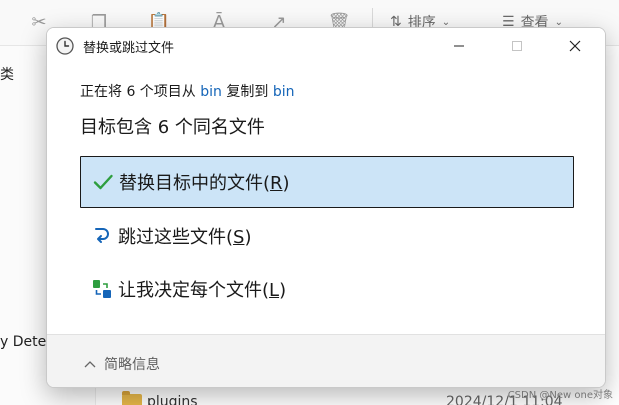  I want to click on chevron-up-icon, so click(90, 364).